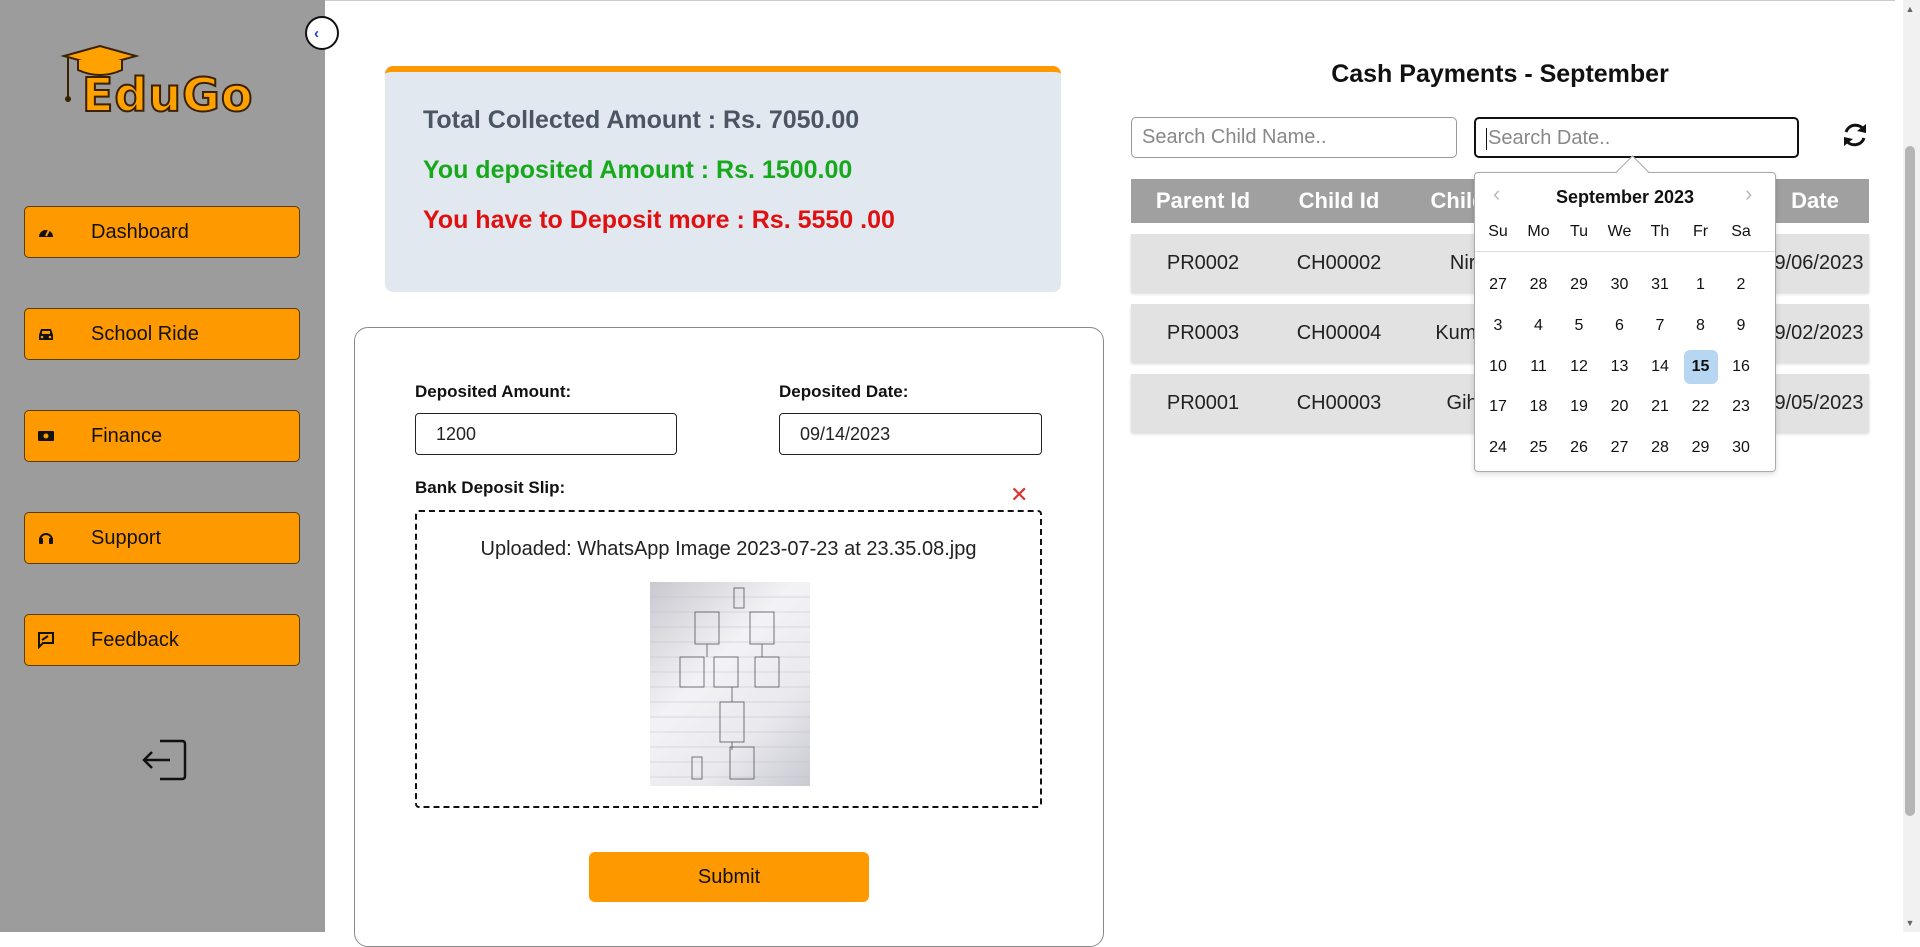 This screenshot has height=947, width=1920. Describe the element at coordinates (730, 684) in the screenshot. I see `deposit-slip-preview` at that location.